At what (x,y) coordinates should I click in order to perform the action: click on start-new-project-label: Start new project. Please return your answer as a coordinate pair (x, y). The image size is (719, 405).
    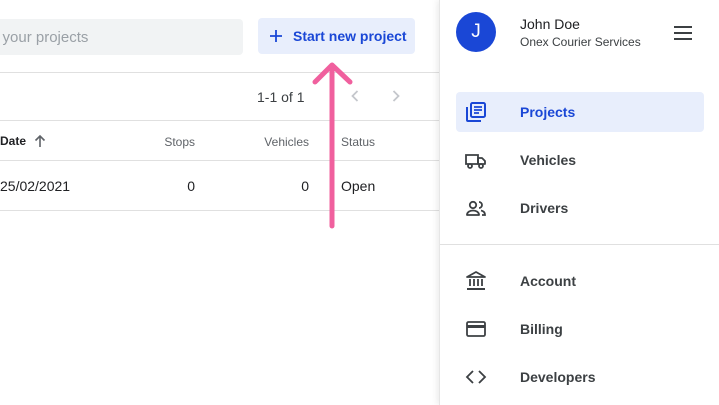
    Looking at the image, I should click on (350, 36).